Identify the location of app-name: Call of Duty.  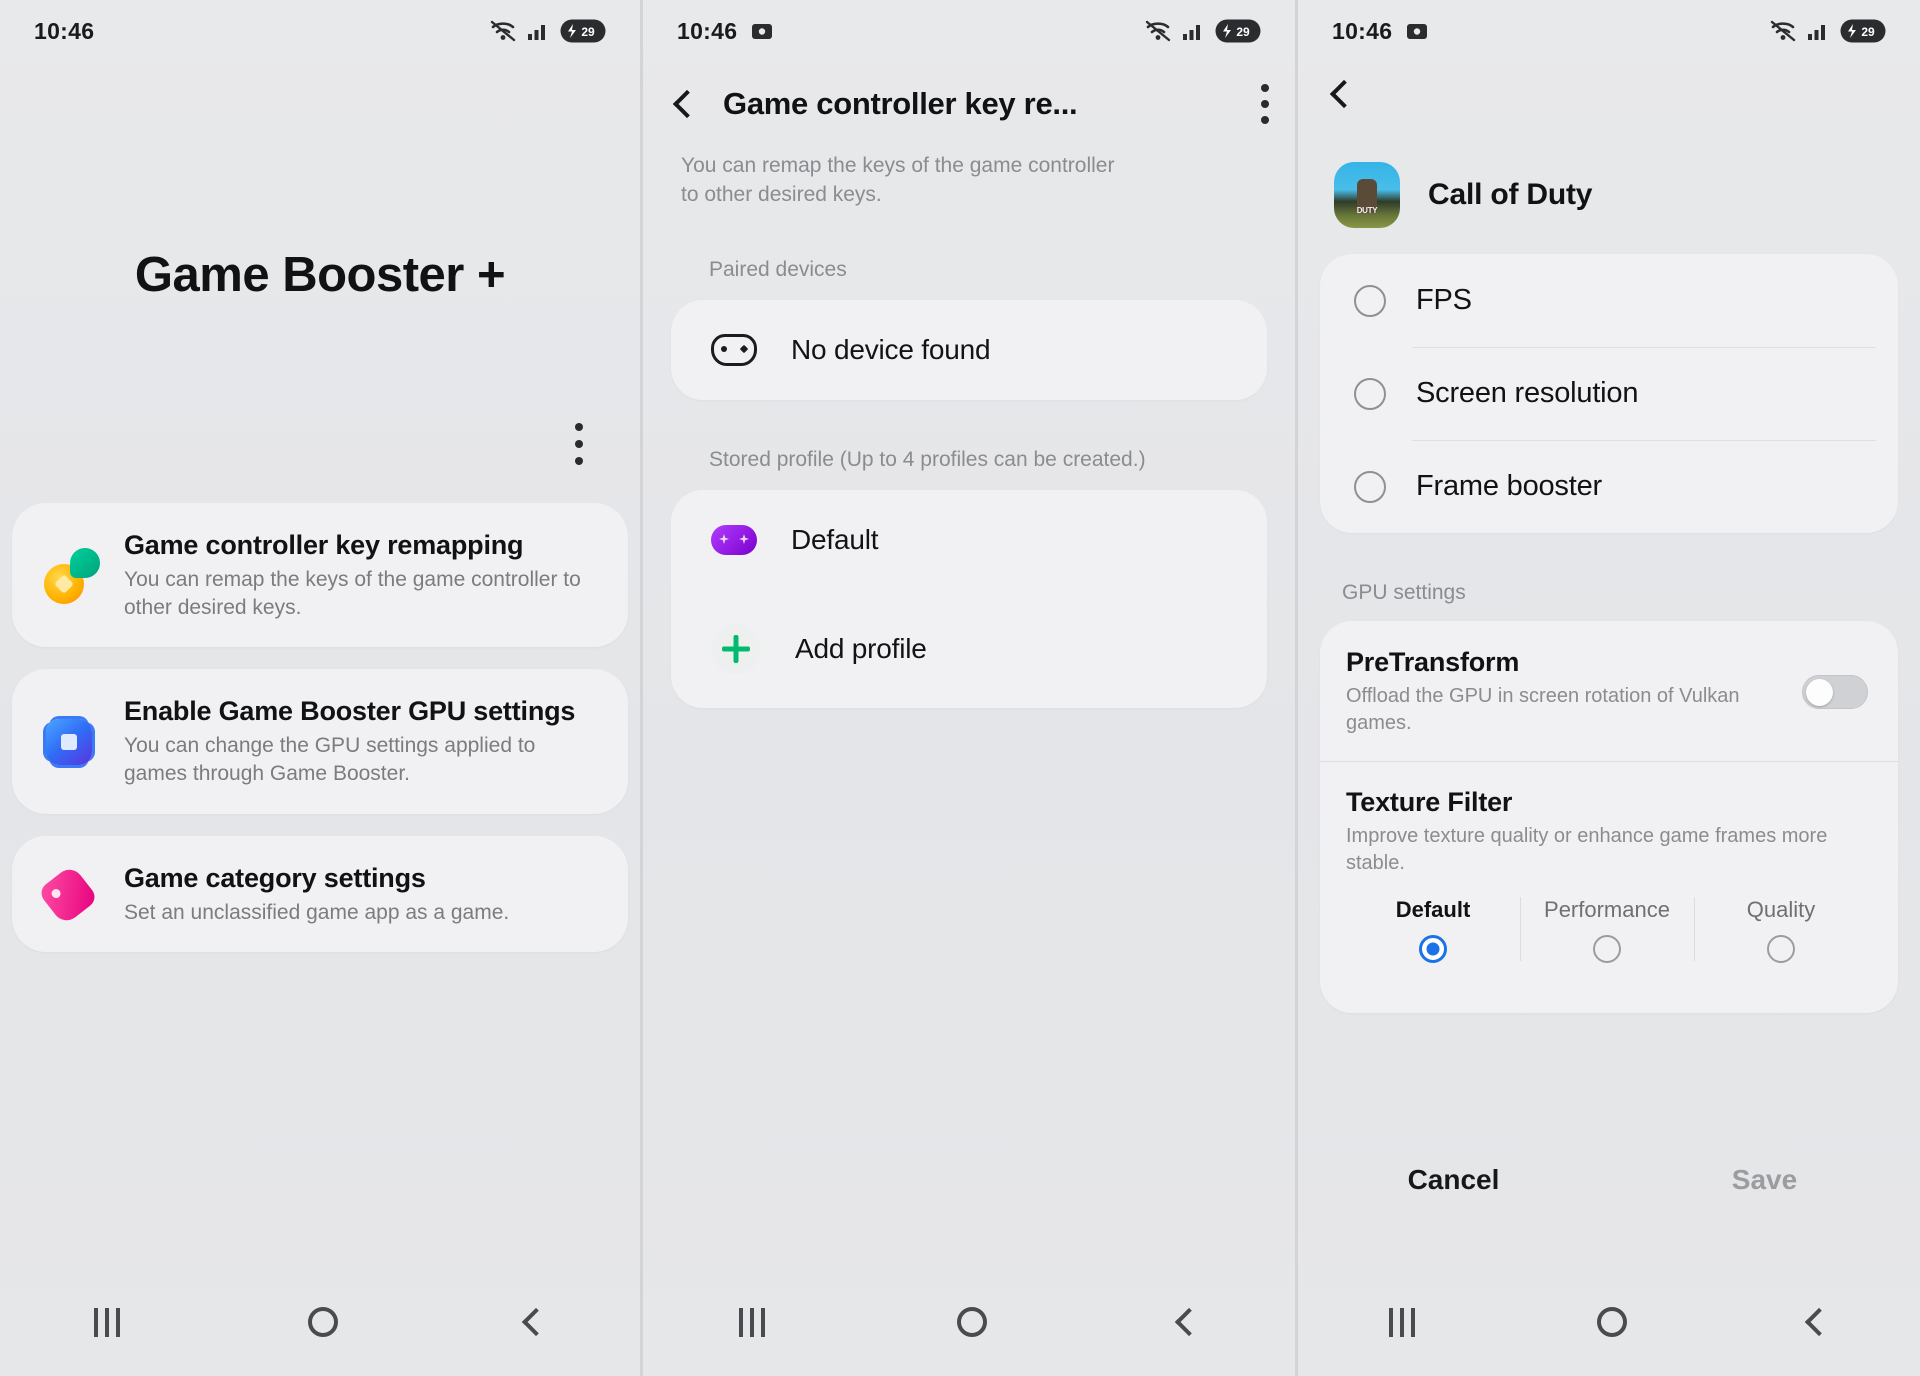
(1510, 194).